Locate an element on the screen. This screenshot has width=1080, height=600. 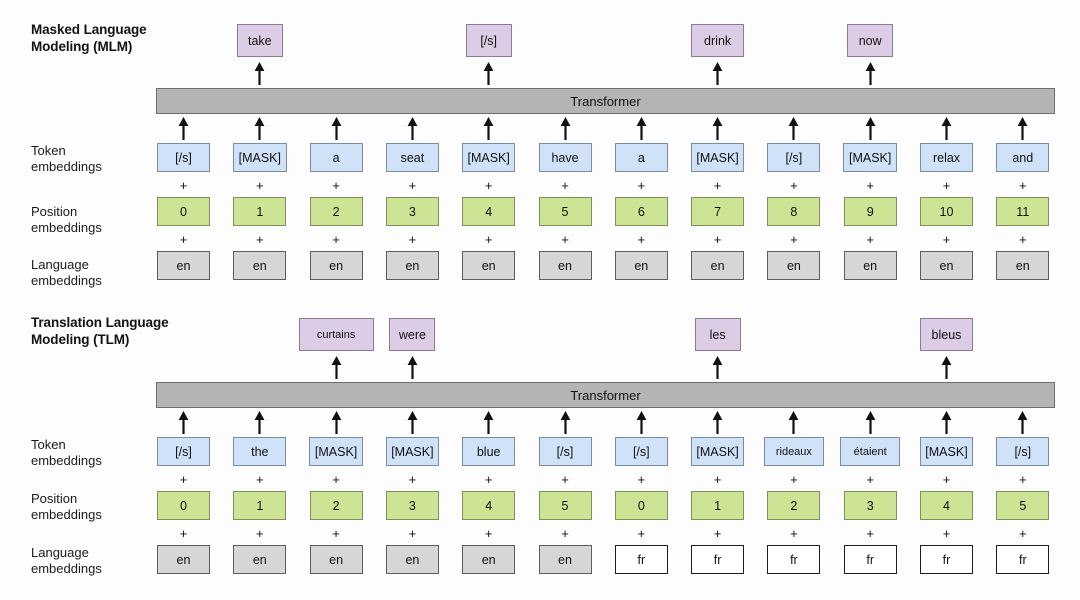
tlm-transformer-bar: Transformer is located at coordinates (605, 395).